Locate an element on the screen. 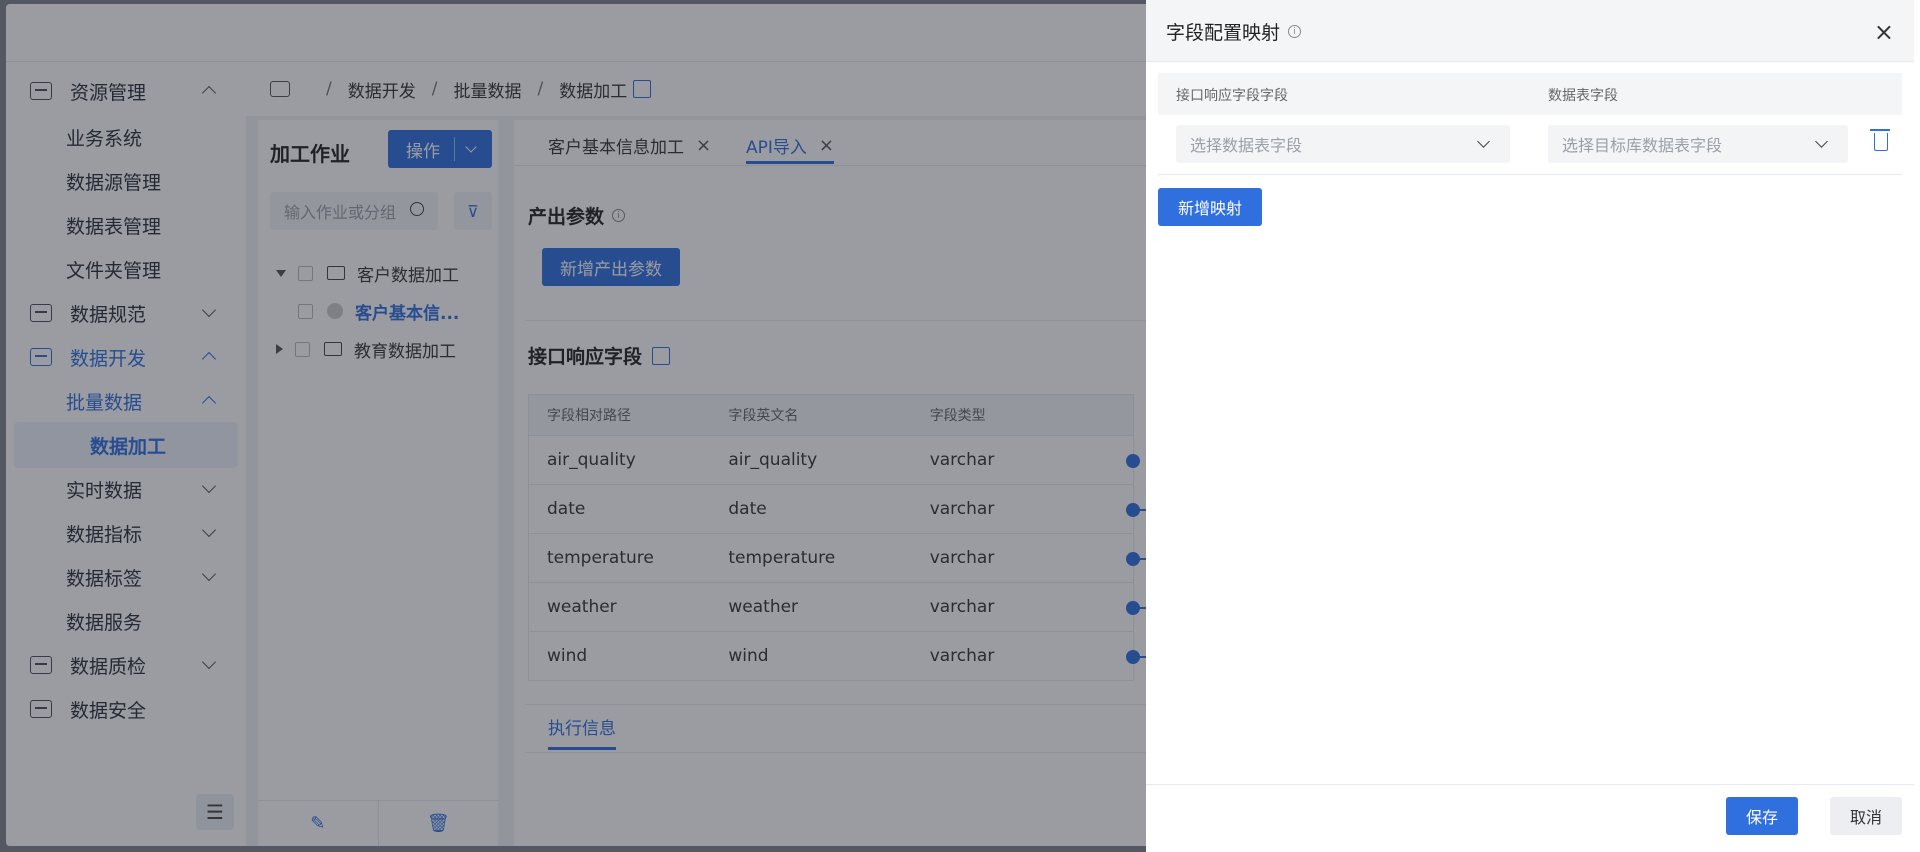 The height and width of the screenshot is (852, 1920). info-icon: i is located at coordinates (1295, 31).